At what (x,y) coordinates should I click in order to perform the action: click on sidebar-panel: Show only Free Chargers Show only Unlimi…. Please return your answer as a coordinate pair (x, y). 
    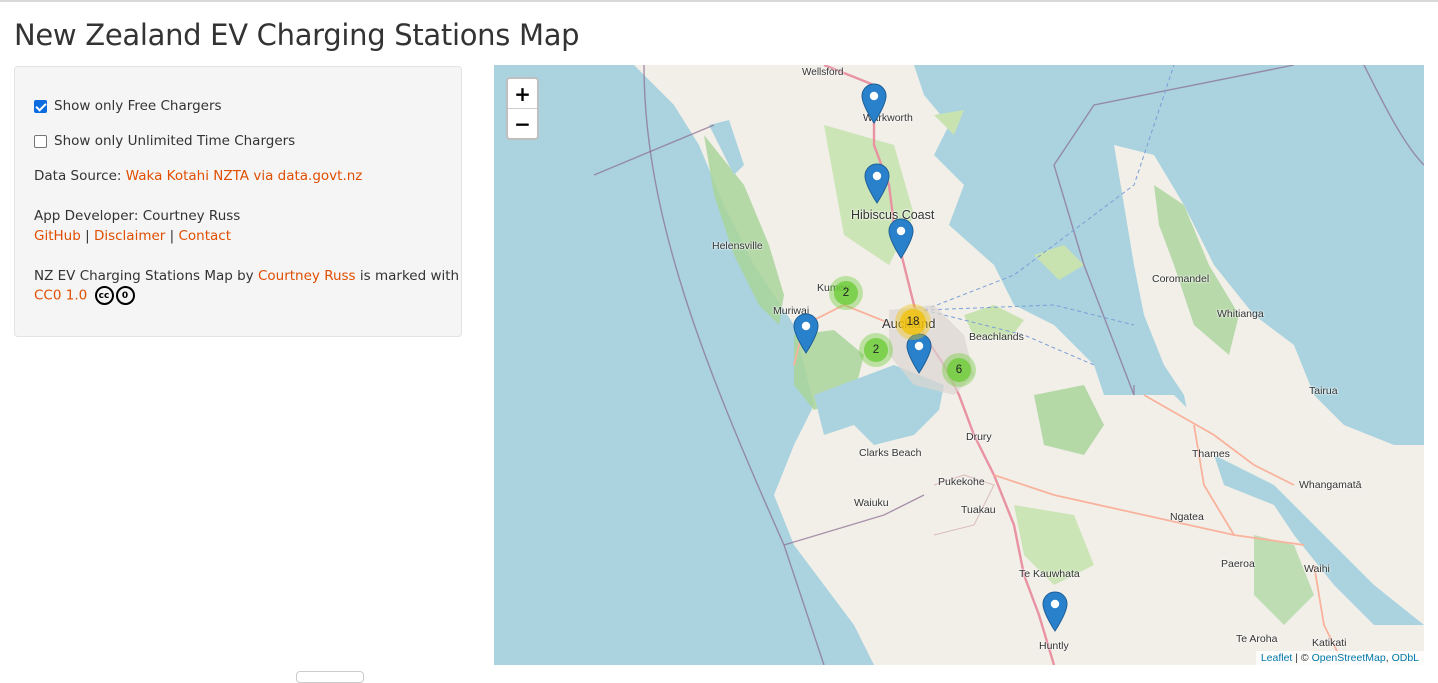
    Looking at the image, I should click on (238, 201).